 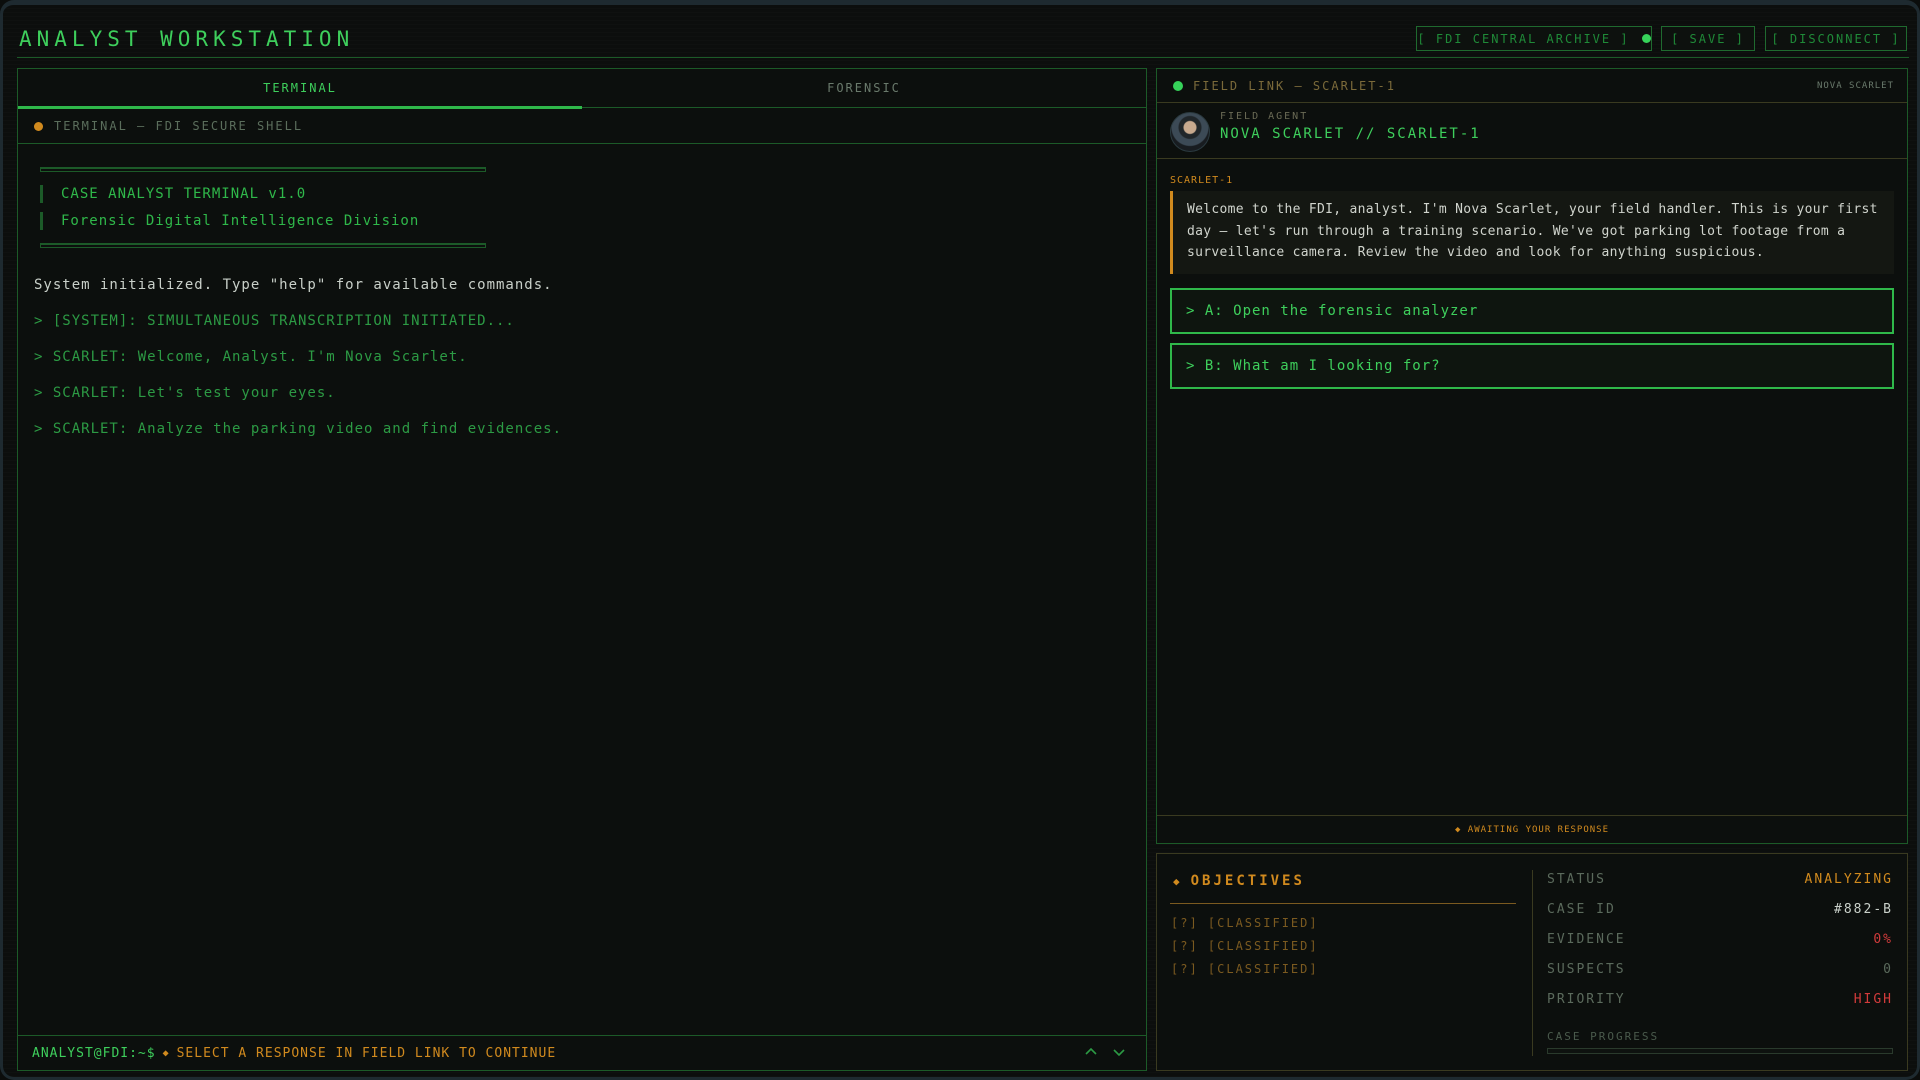 I want to click on terminal-line: > SCARLET: Let's test your eyes., so click(x=185, y=393).